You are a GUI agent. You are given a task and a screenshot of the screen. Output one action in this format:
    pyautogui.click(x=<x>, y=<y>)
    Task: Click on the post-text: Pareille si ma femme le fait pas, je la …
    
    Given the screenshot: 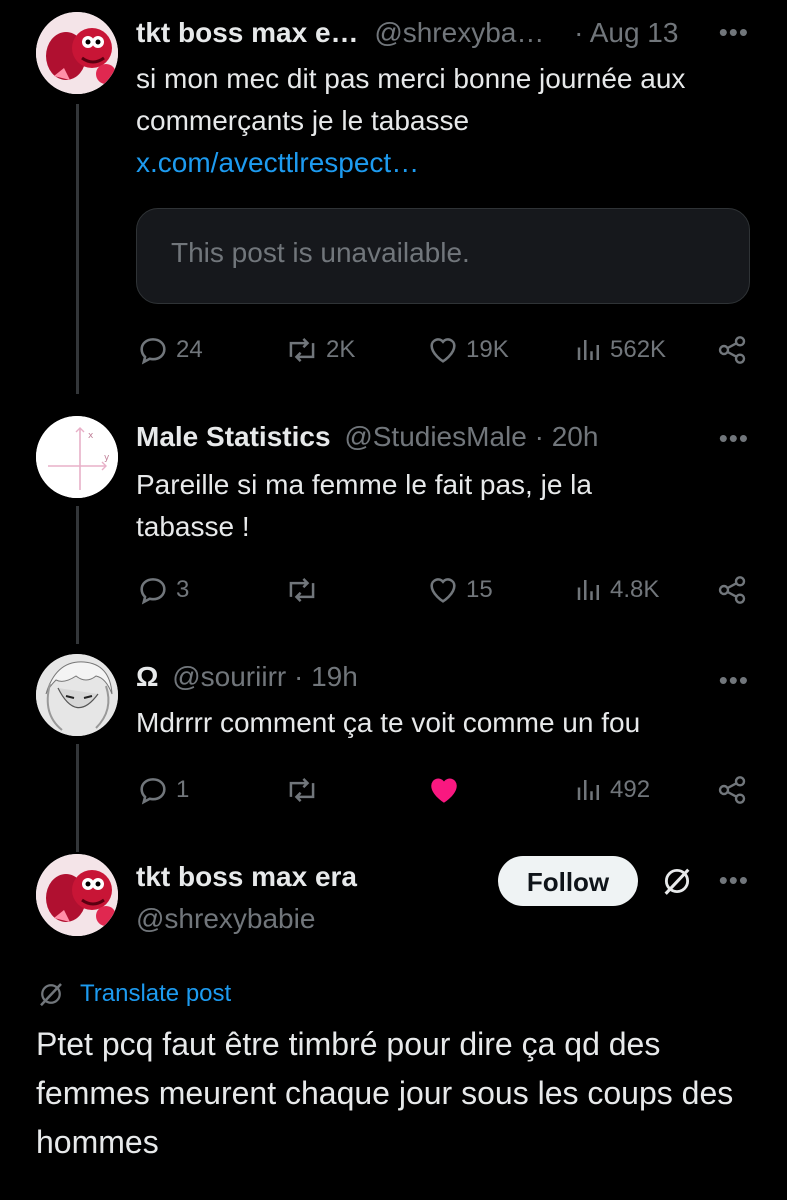 What is the action you would take?
    pyautogui.click(x=364, y=505)
    